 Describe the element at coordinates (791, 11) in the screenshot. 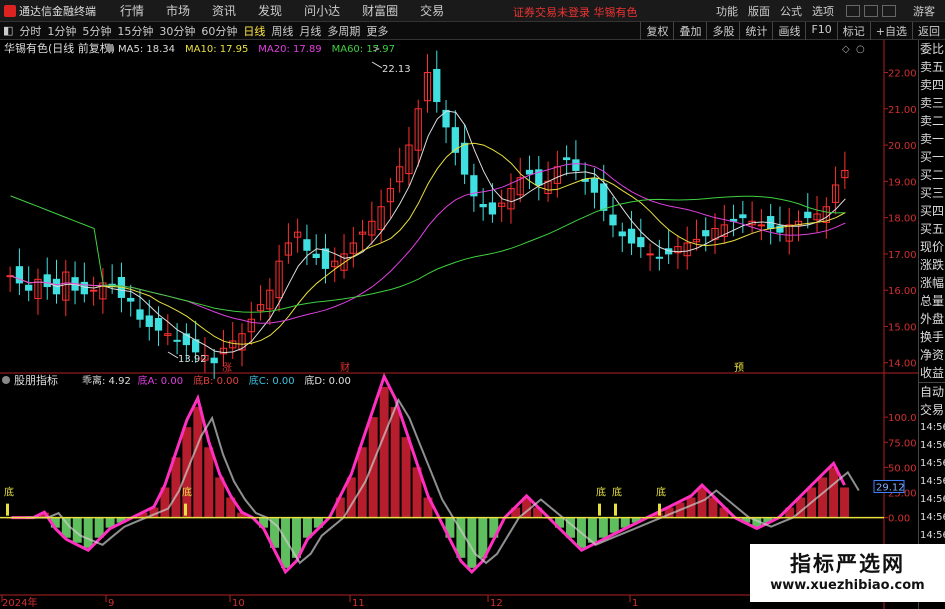

I see `menu-gongshi: 公式` at that location.